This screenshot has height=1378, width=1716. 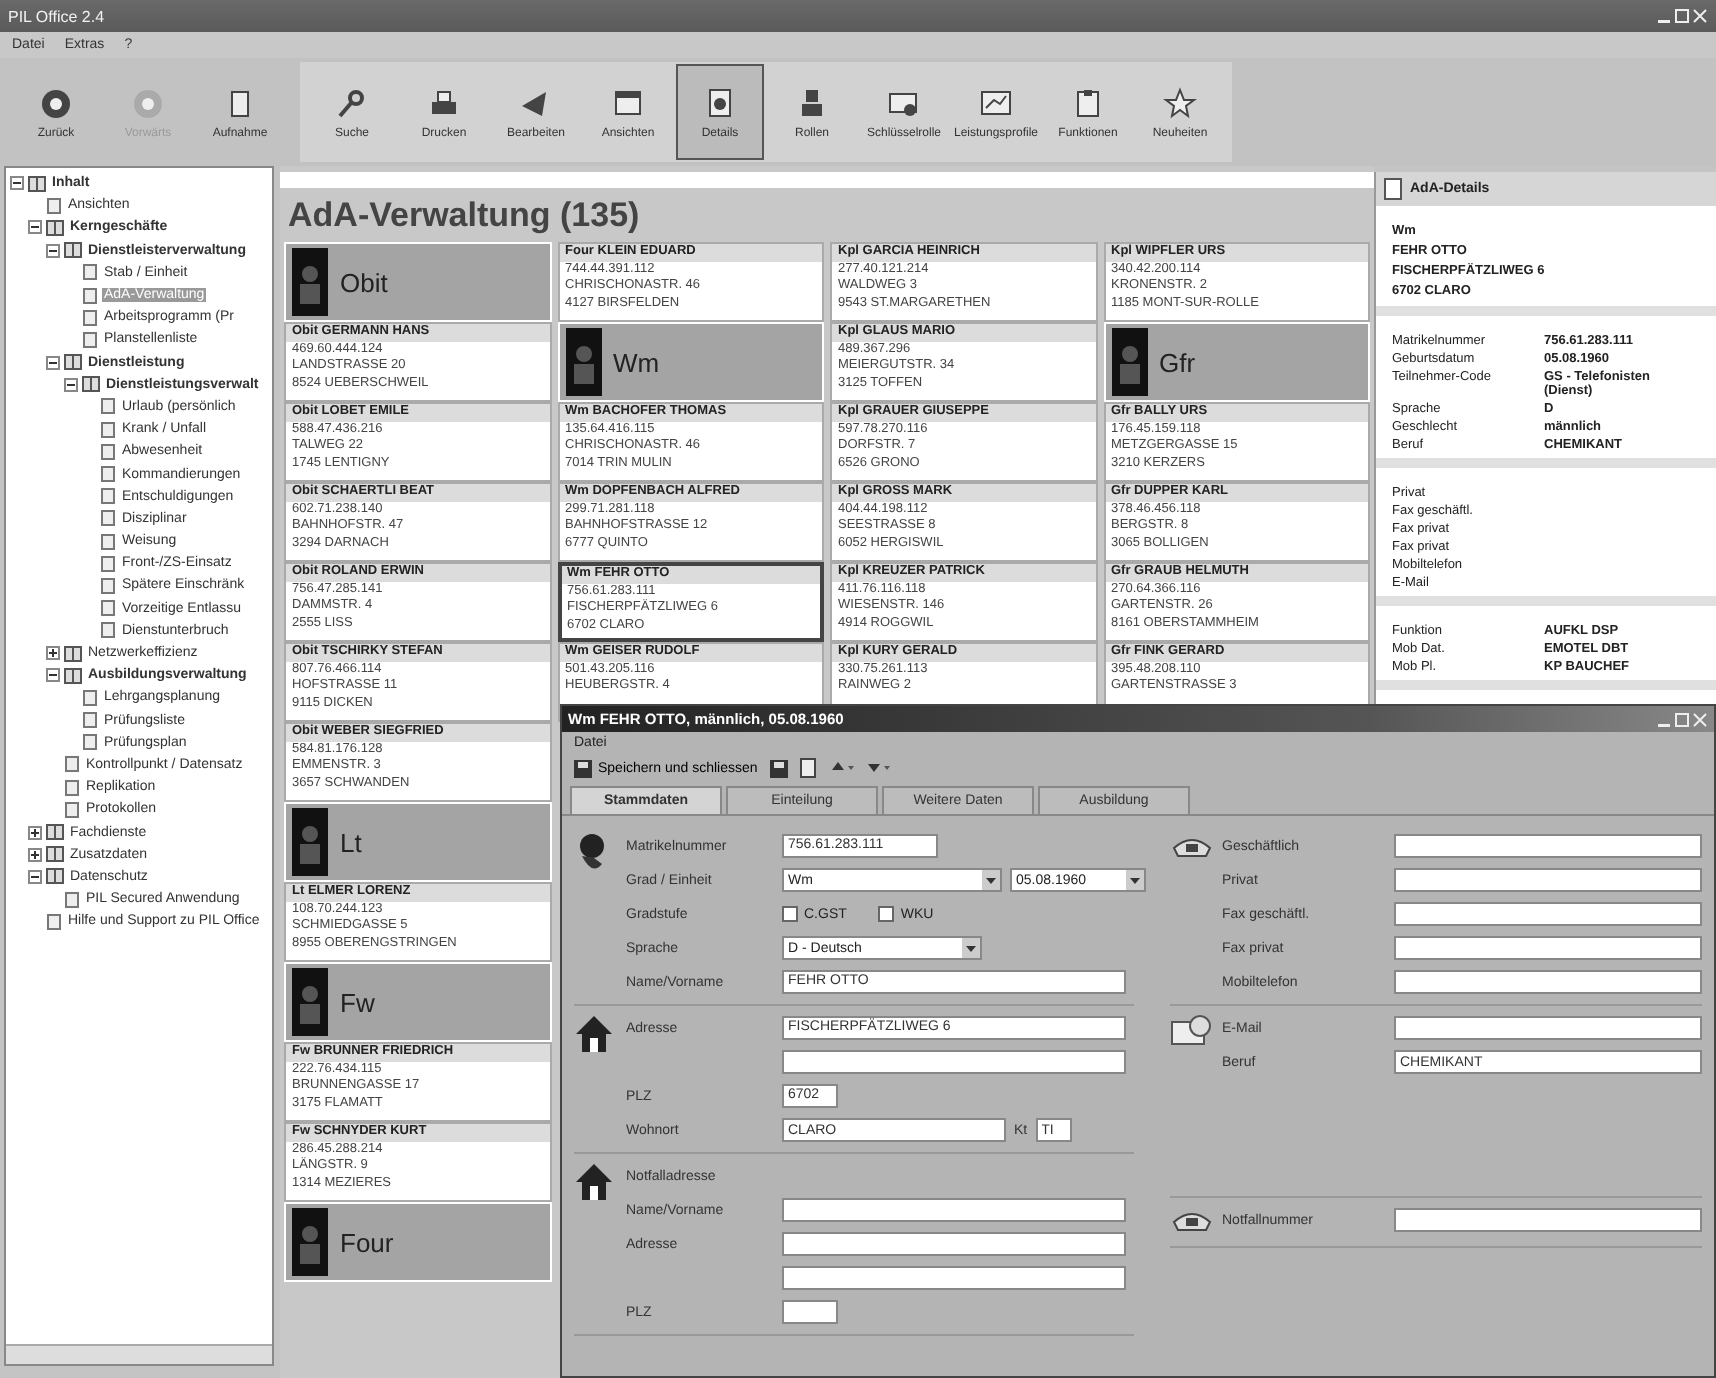 I want to click on search-icon, so click(x=352, y=103).